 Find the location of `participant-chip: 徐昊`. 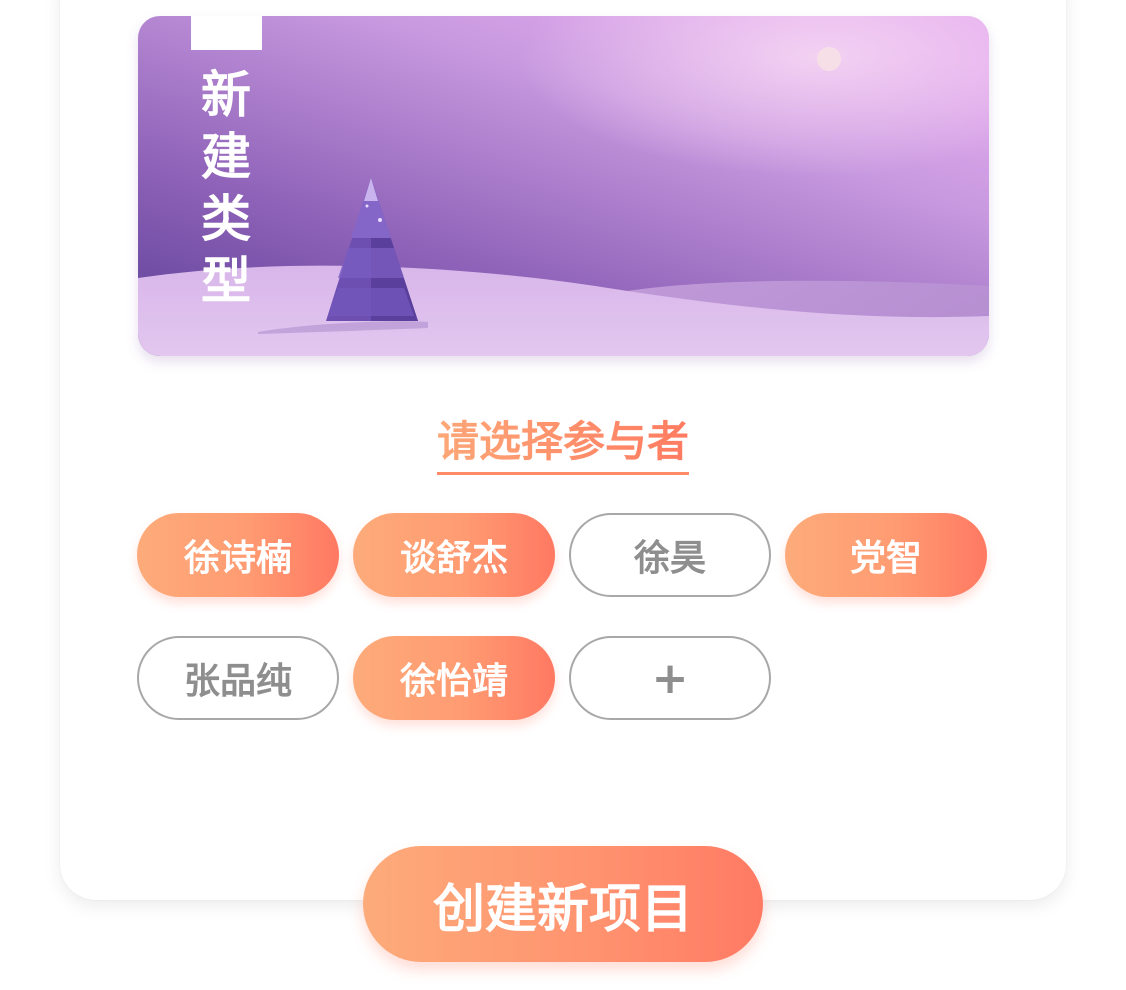

participant-chip: 徐昊 is located at coordinates (670, 555).